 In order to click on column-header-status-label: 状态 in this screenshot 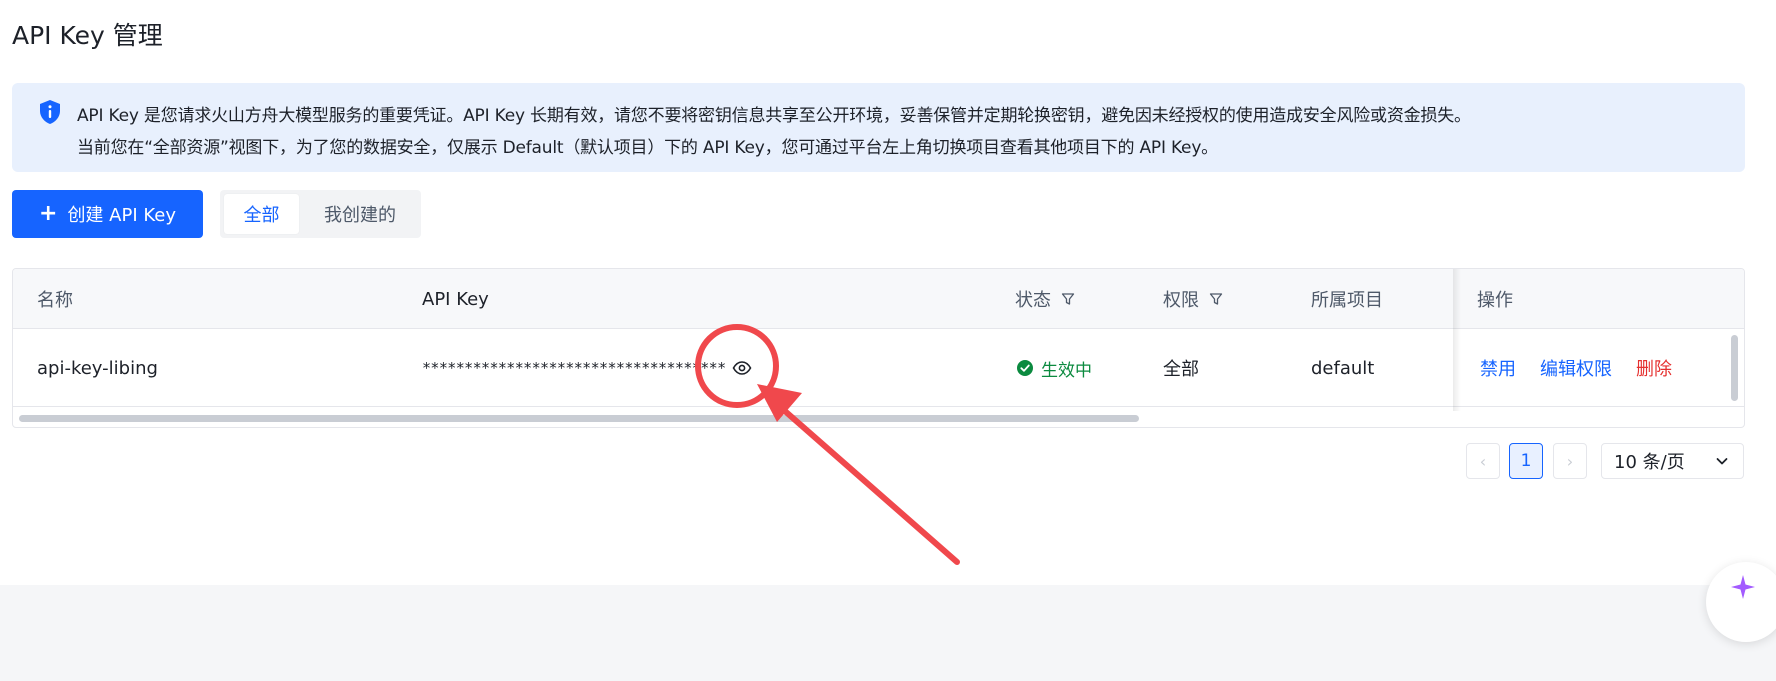, I will do `click(1033, 300)`.